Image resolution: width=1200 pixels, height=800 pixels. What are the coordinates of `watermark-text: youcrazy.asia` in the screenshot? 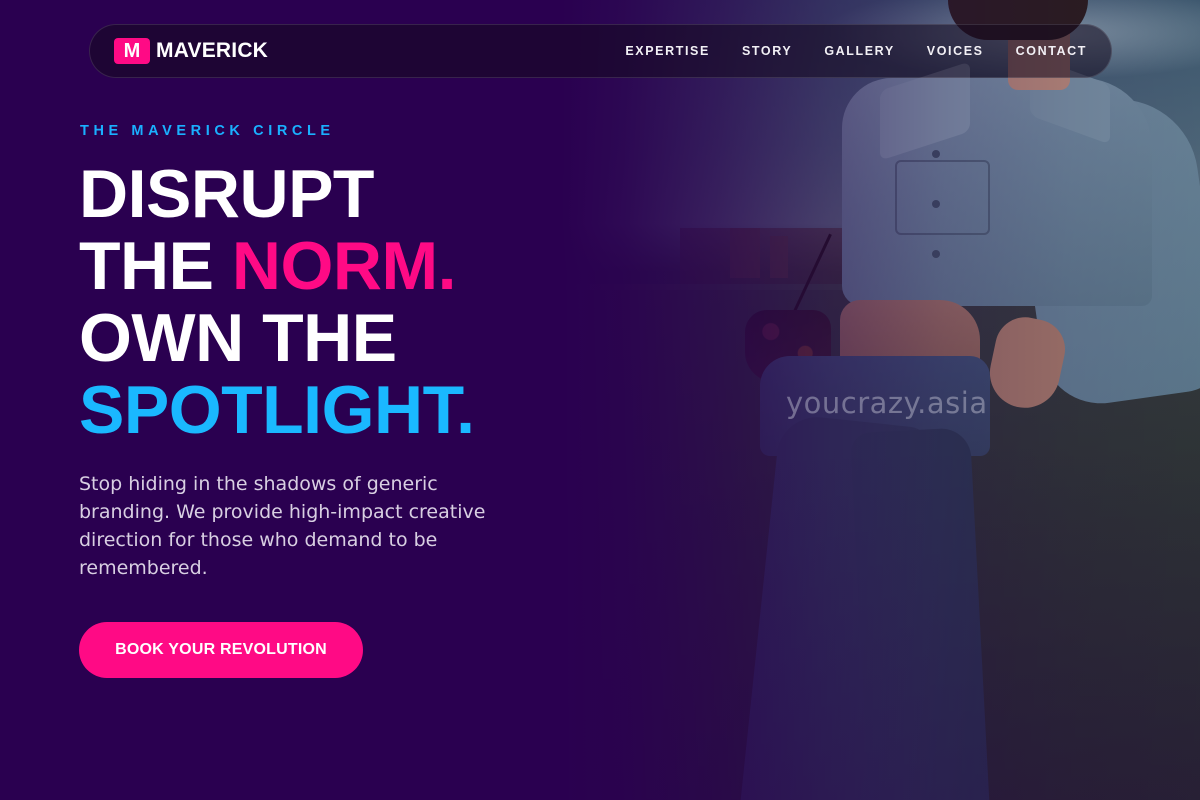 It's located at (887, 403).